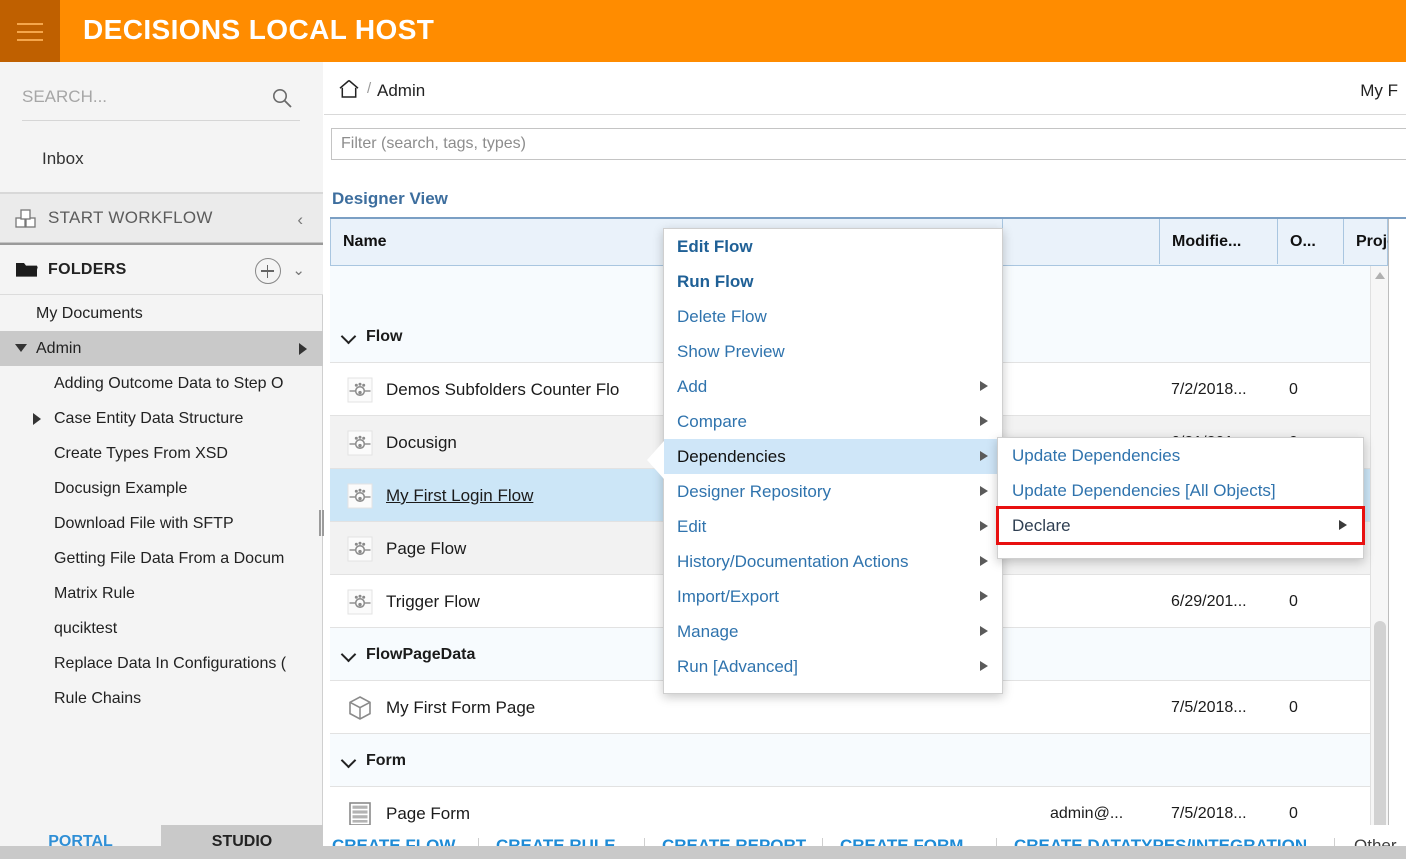 Image resolution: width=1406 pixels, height=859 pixels. I want to click on context-menu-item: History/Documentation Actions, so click(833, 561).